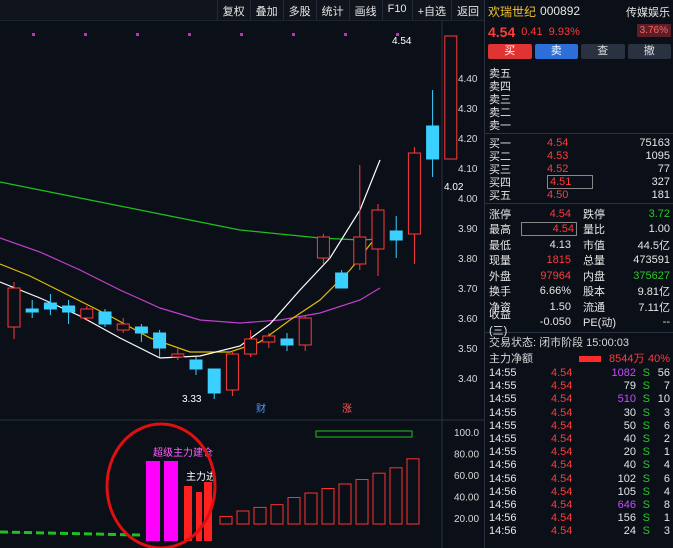 The width and height of the screenshot is (673, 548). What do you see at coordinates (653, 292) in the screenshot?
I see `stat-value: 9.81亿` at bounding box center [653, 292].